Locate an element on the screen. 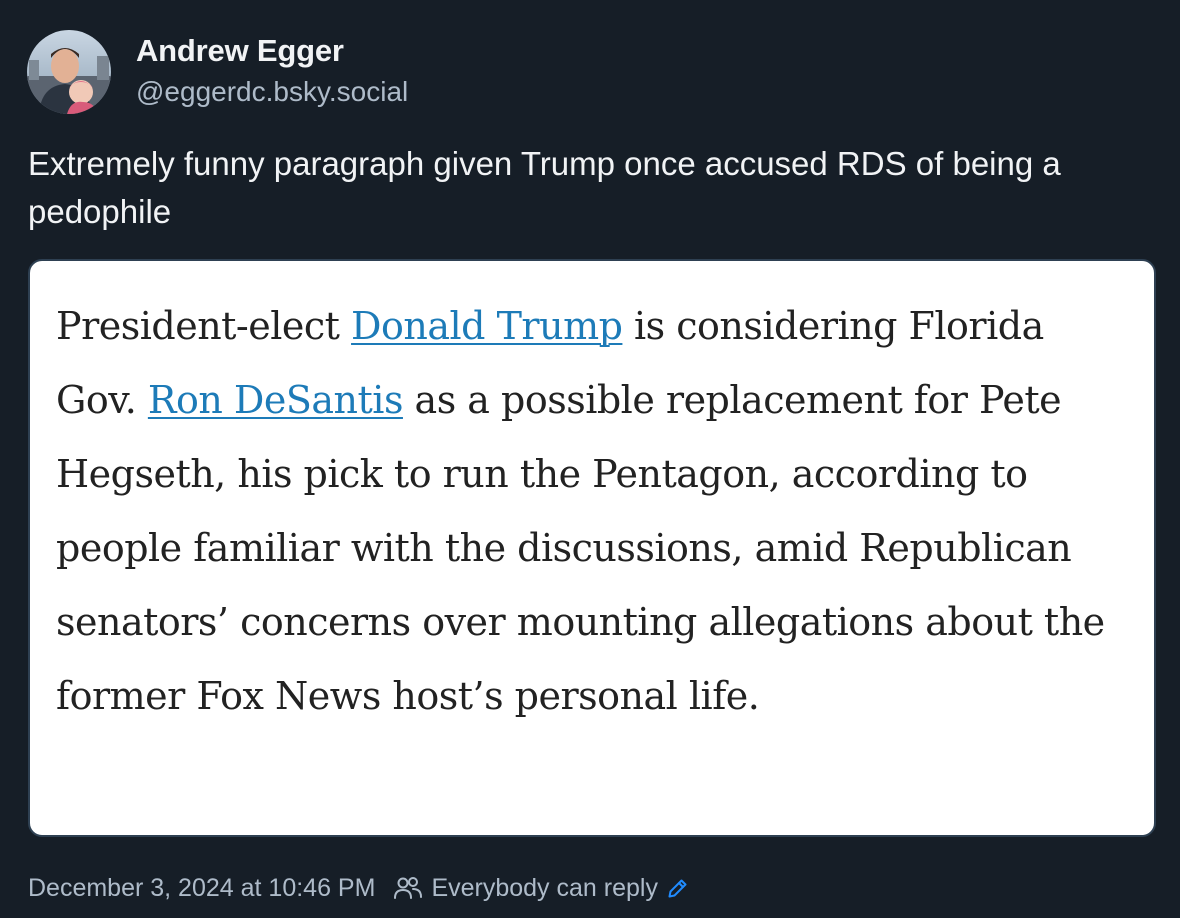  reply-setting-label: Everybody can reply is located at coordinates (544, 887).